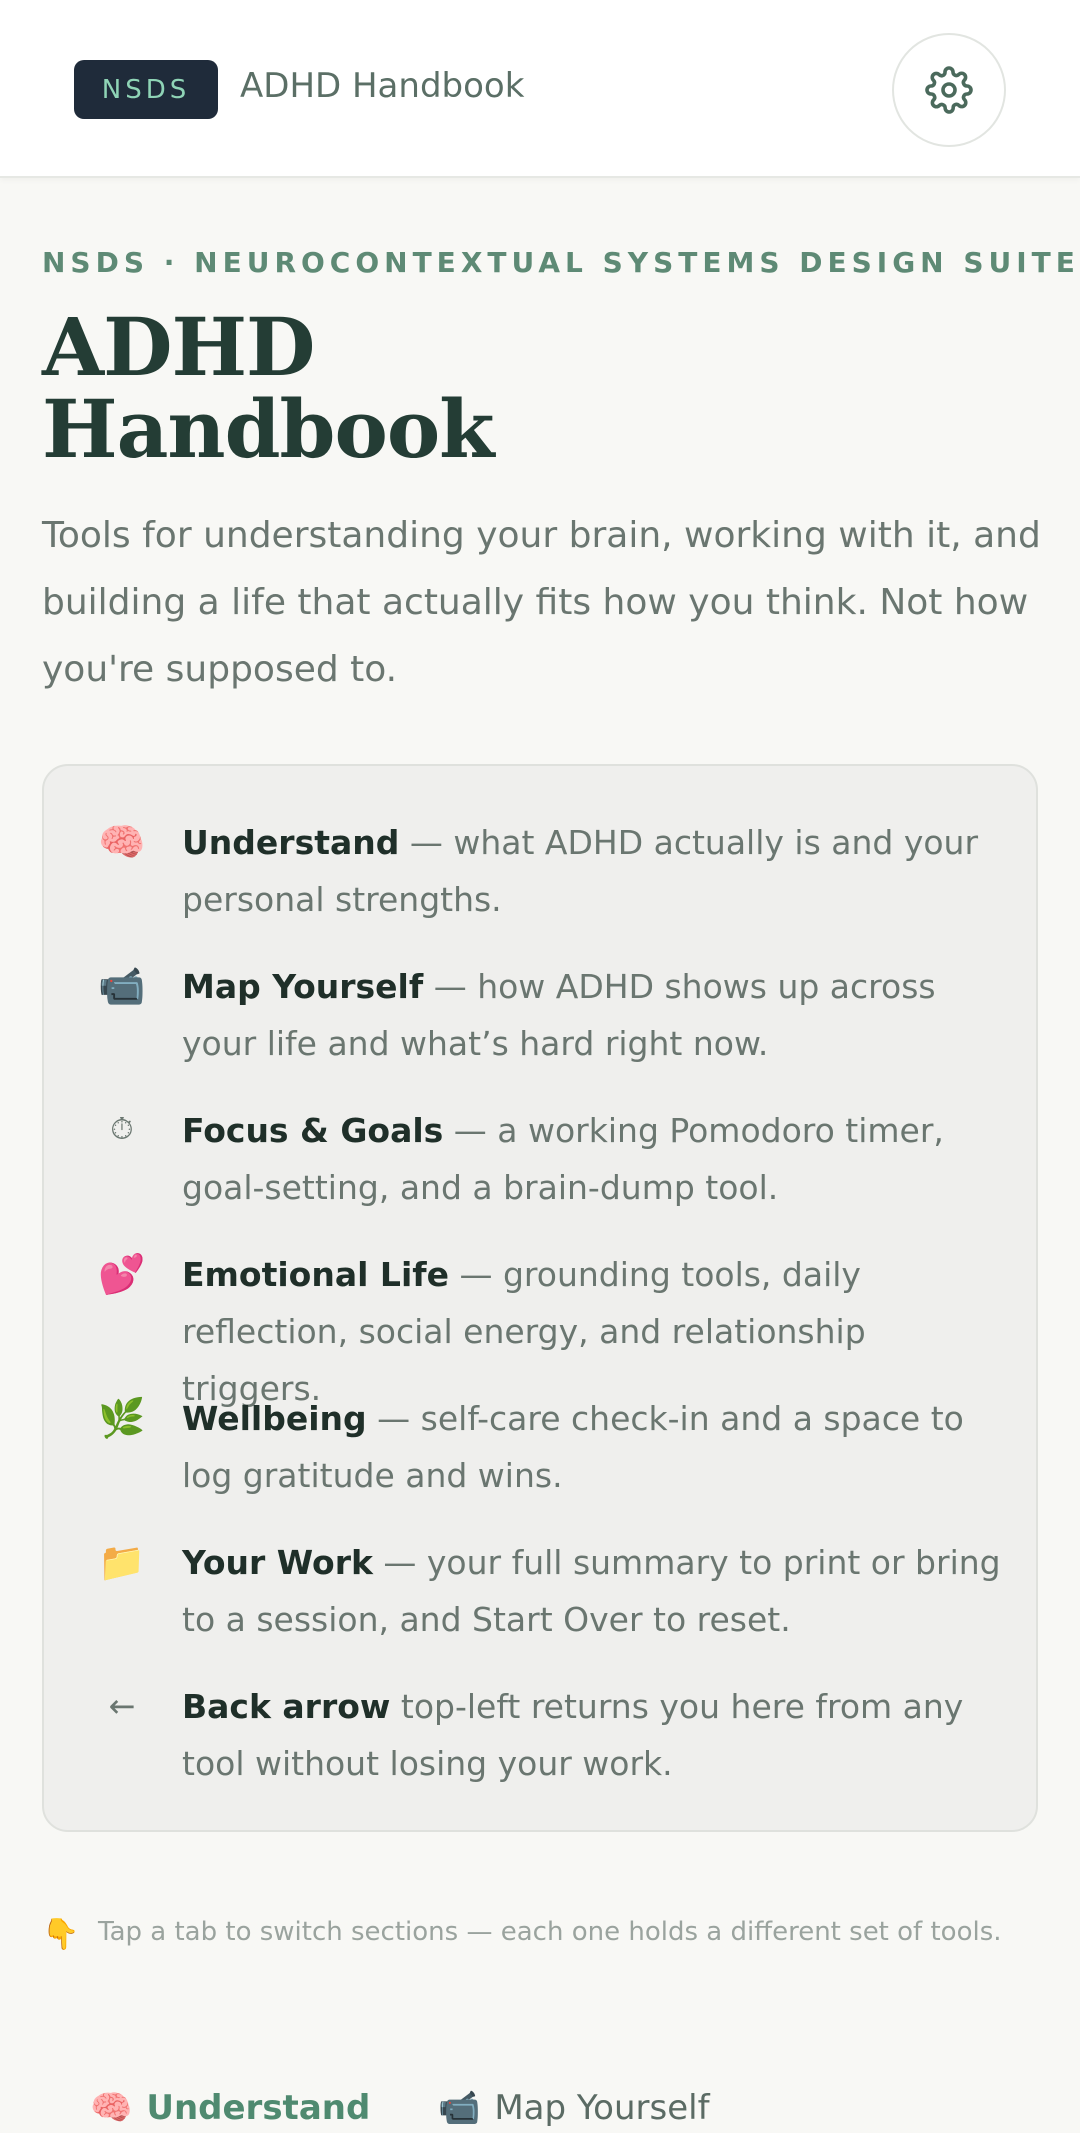  I want to click on tab-understand: 🧠 Understand, so click(230, 2106).